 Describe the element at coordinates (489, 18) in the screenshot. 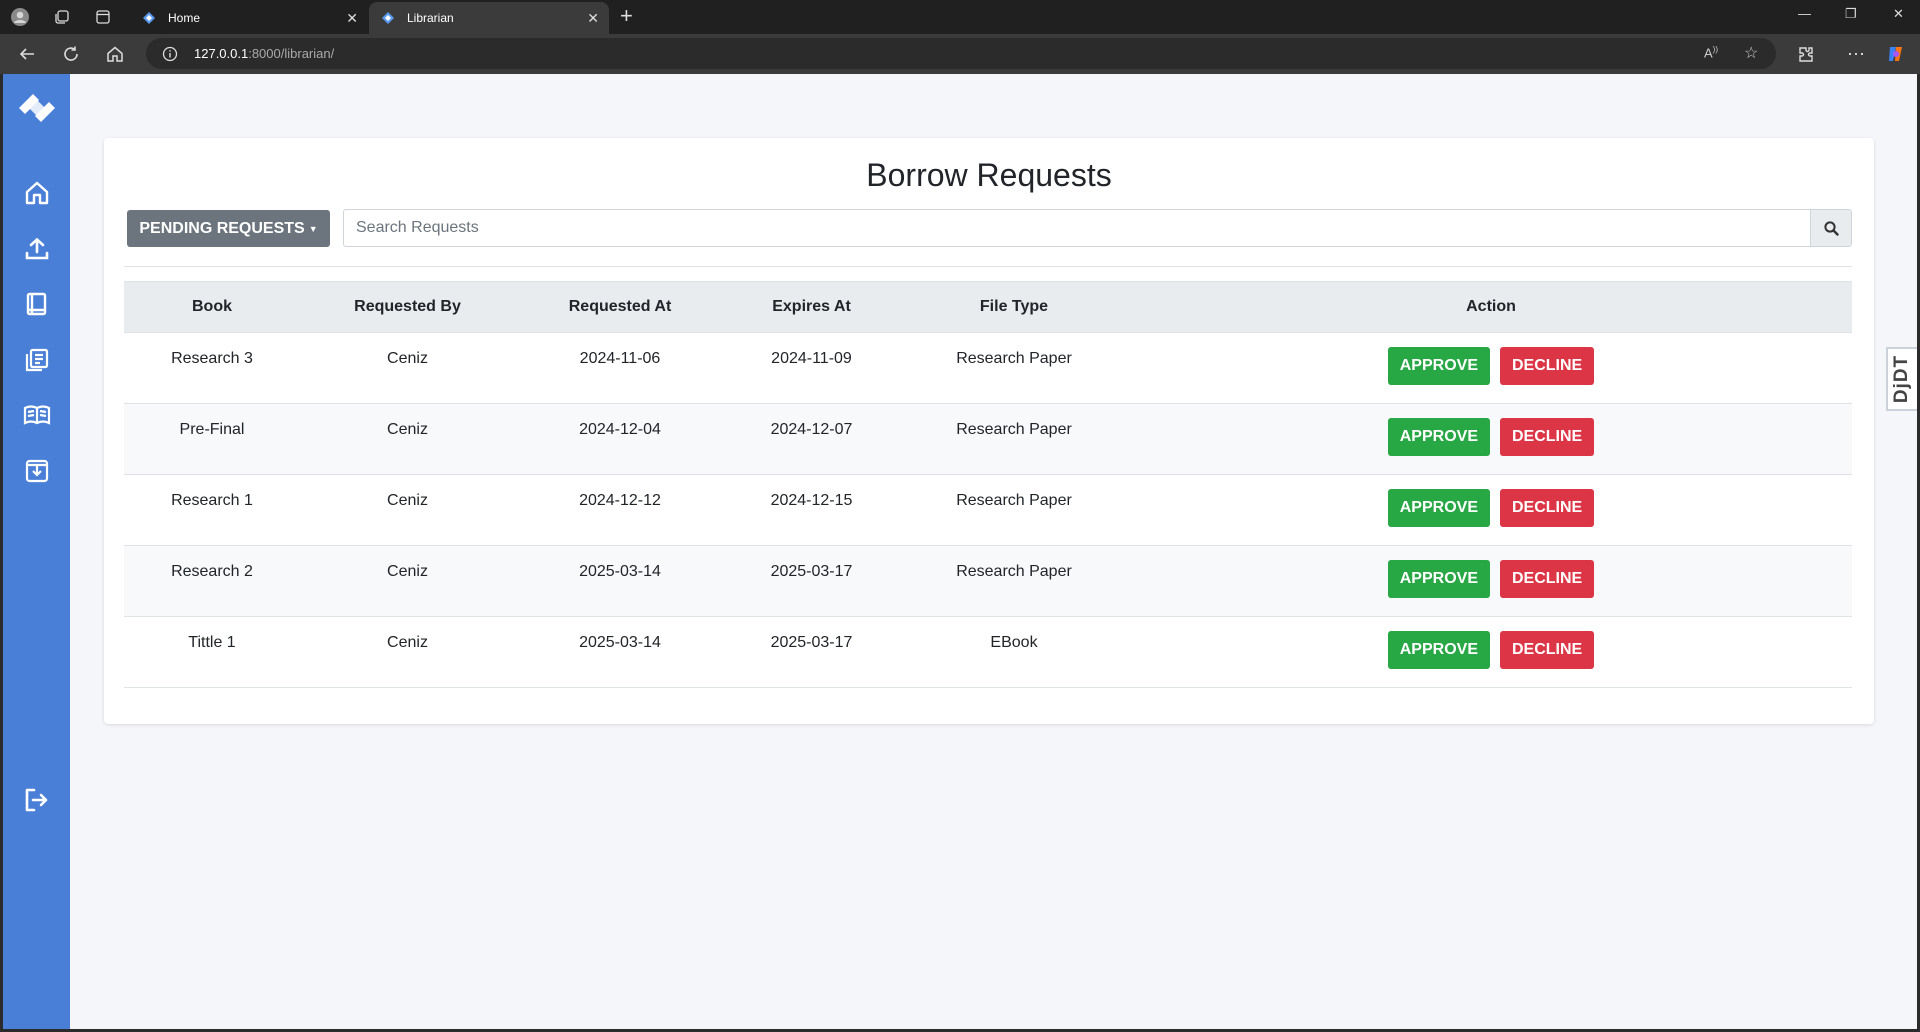

I see `tab-librarian: Librarian ✕` at that location.